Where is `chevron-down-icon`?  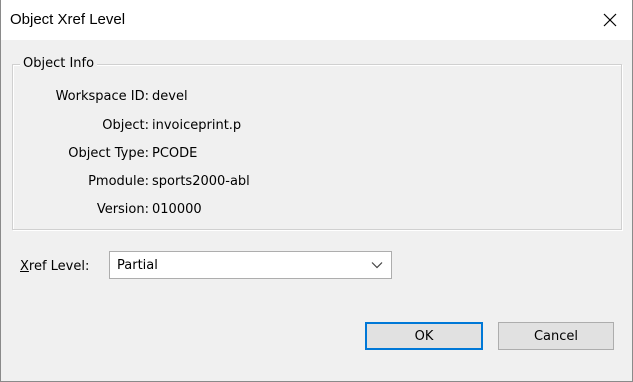
chevron-down-icon is located at coordinates (377, 265).